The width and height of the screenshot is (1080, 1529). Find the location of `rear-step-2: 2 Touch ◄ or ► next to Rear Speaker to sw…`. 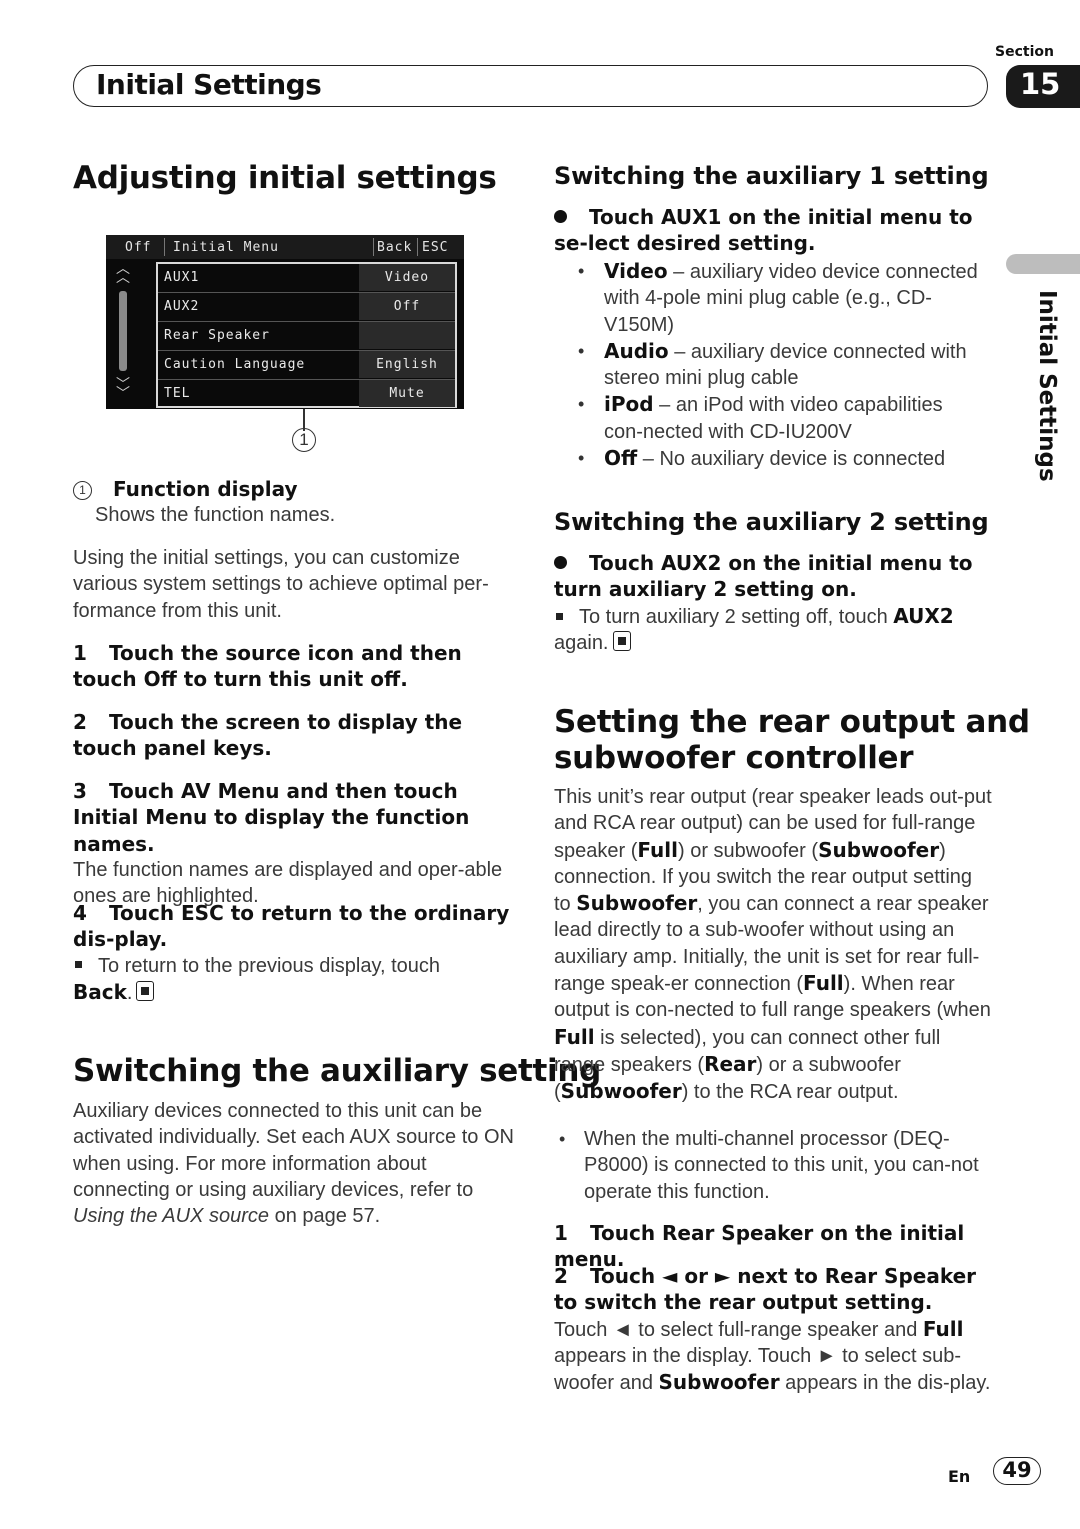

rear-step-2: 2 Touch ◄ or ► next to Rear Speaker to sw… is located at coordinates (774, 1329).